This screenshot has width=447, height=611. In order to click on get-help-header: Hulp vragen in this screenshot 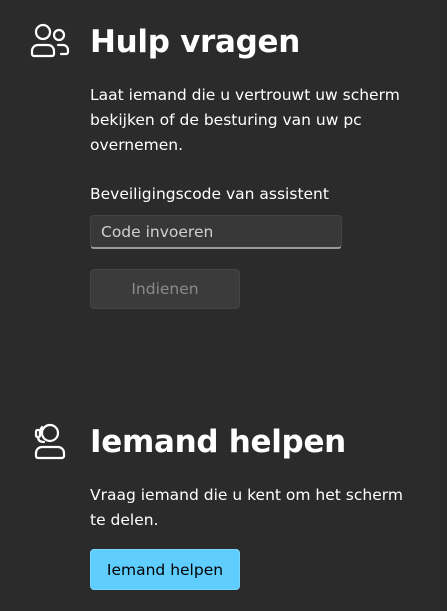, I will do `click(164, 42)`.